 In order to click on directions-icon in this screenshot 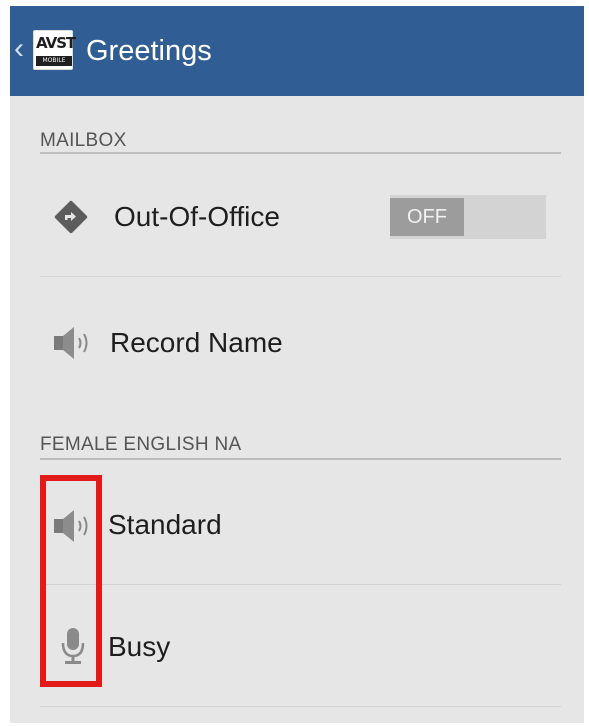, I will do `click(71, 217)`.